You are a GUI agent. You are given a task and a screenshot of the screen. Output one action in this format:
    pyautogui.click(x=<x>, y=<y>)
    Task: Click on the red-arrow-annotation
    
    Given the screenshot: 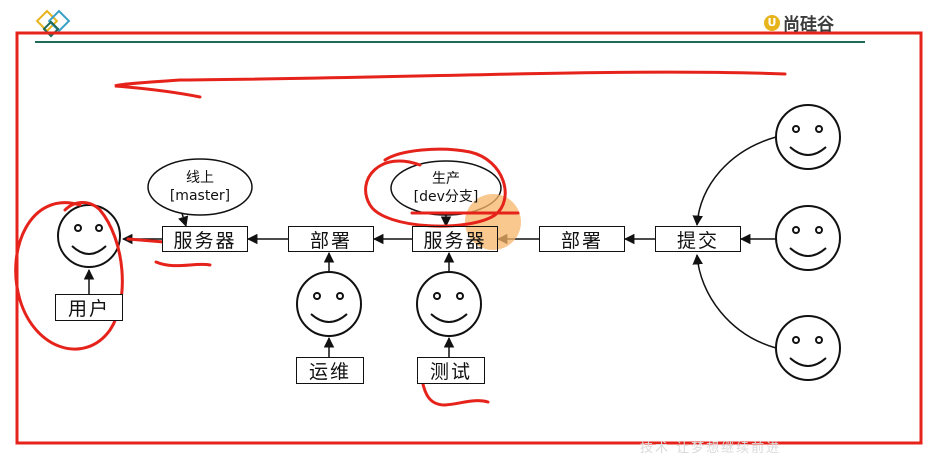 What is the action you would take?
    pyautogui.click(x=450, y=84)
    